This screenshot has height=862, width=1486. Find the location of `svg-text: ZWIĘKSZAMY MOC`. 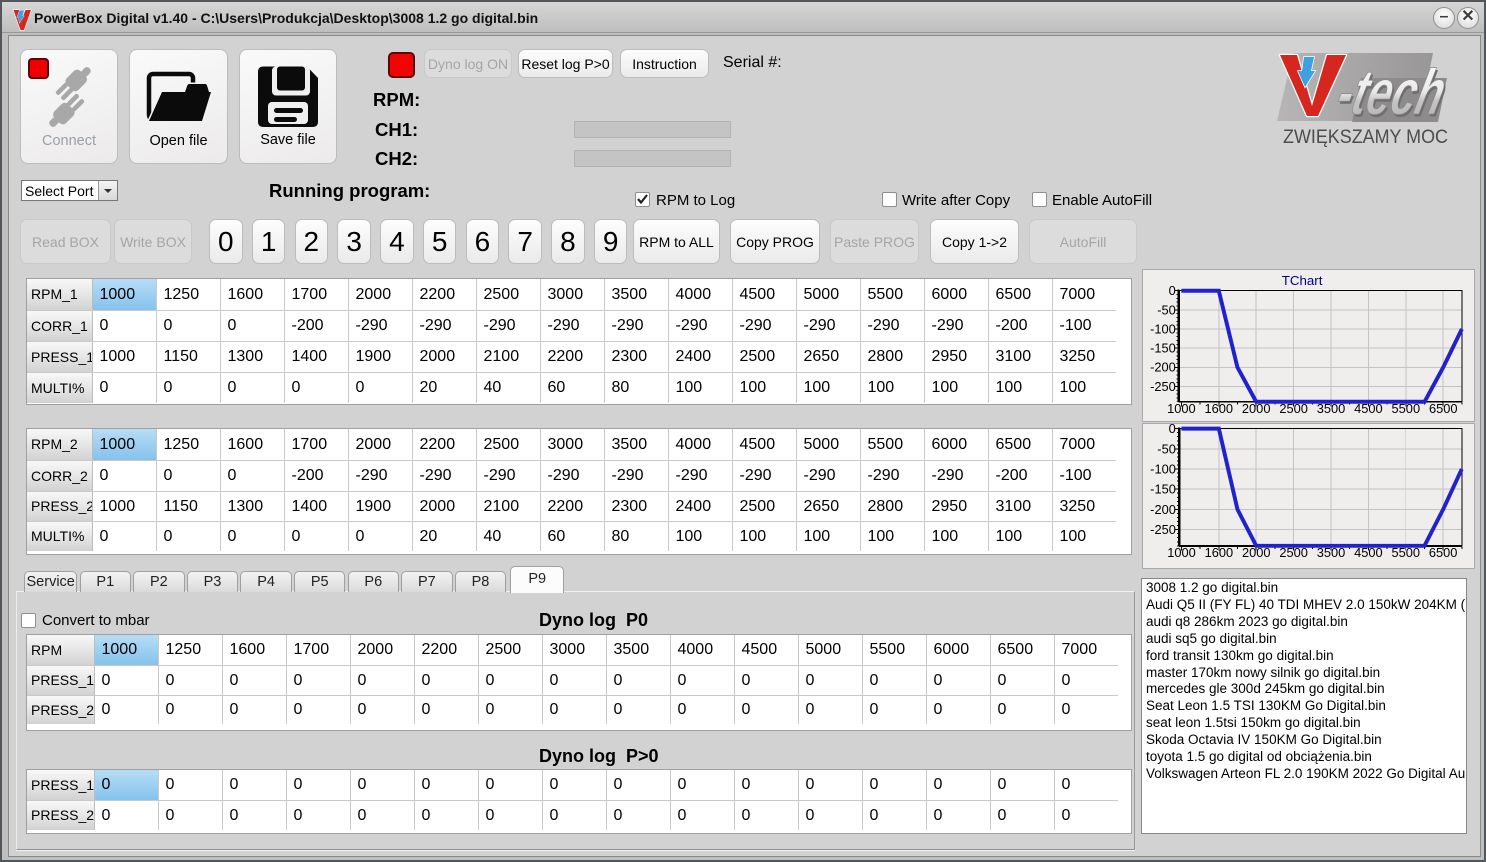

svg-text: ZWIĘKSZAMY MOC is located at coordinates (1365, 137).